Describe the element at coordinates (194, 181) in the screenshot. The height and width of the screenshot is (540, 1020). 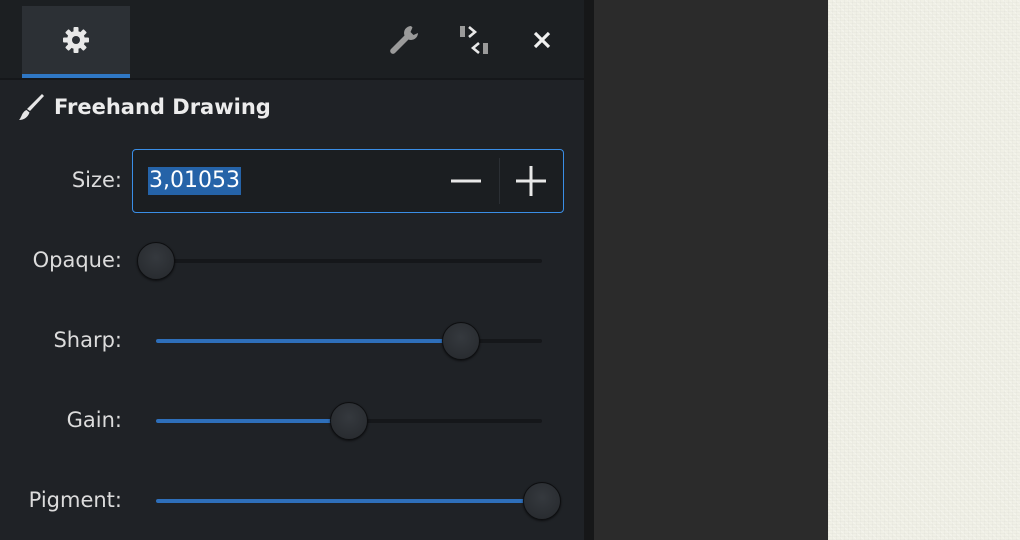
I see `size-input: 3,01053` at that location.